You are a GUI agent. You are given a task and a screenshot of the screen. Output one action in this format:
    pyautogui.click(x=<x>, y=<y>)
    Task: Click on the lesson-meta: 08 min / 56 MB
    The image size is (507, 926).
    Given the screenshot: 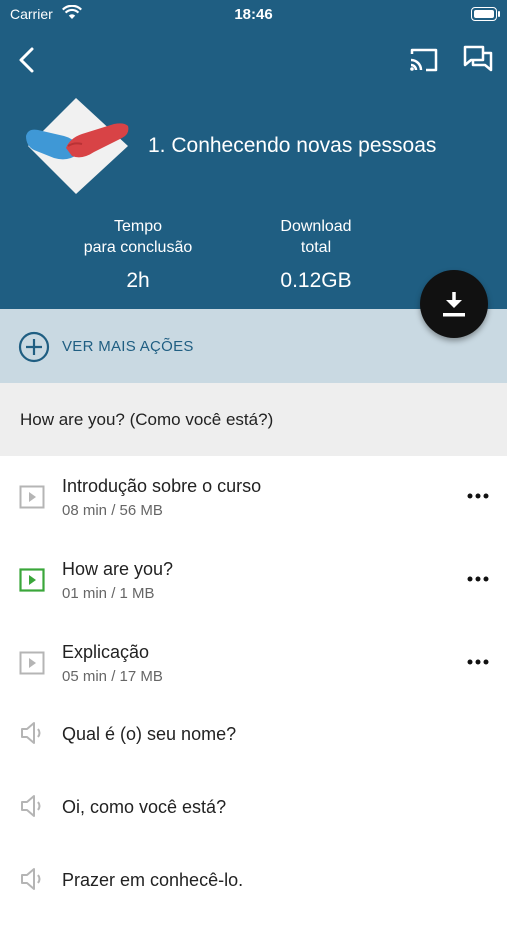 What is the action you would take?
    pyautogui.click(x=112, y=510)
    